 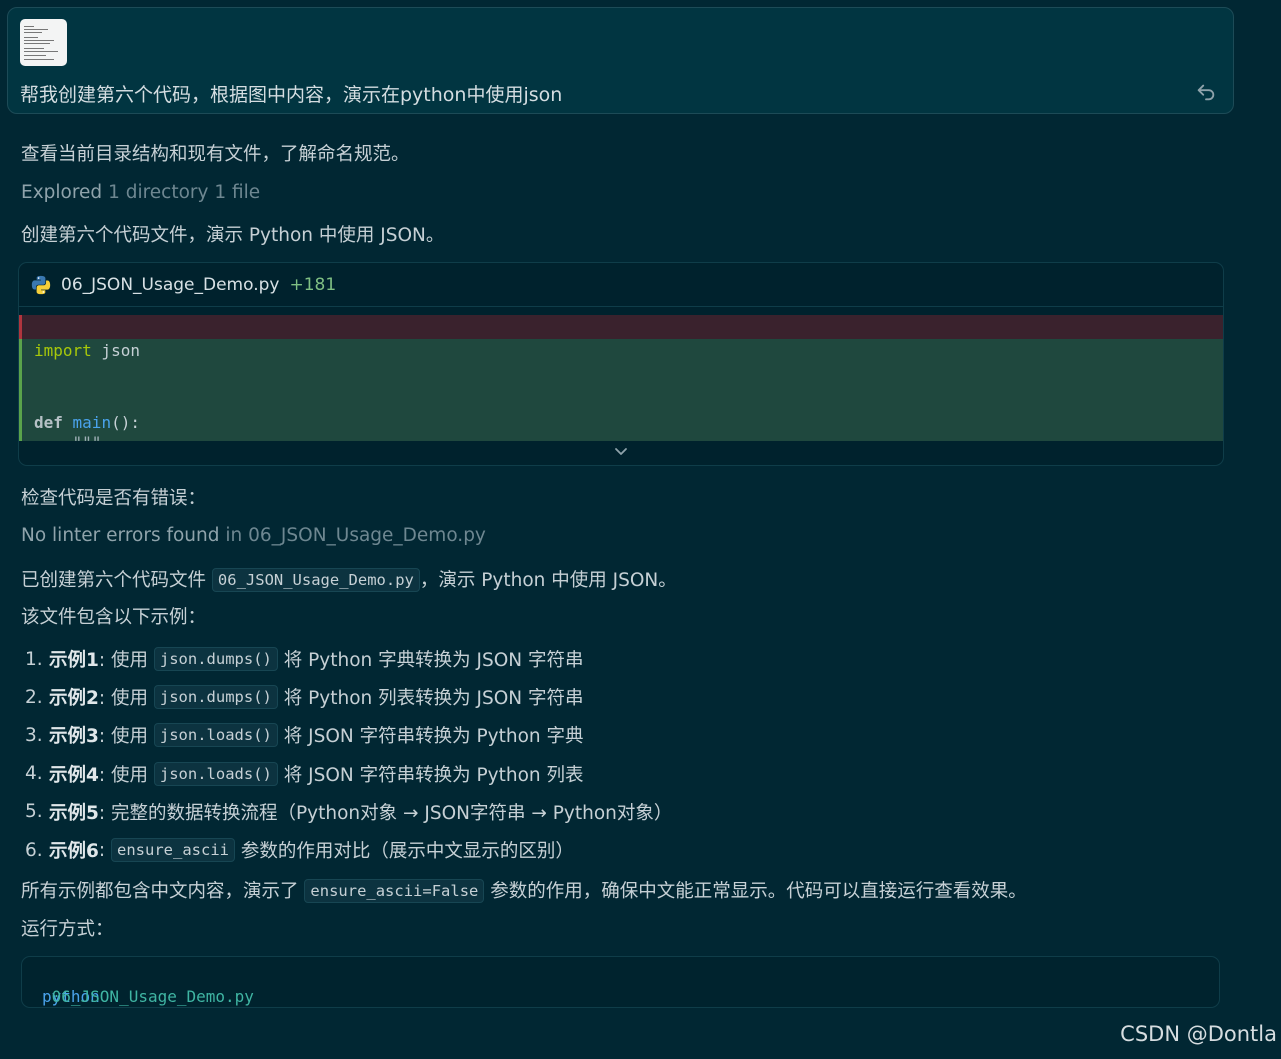 What do you see at coordinates (621, 327) in the screenshot?
I see `diff-removed-line` at bounding box center [621, 327].